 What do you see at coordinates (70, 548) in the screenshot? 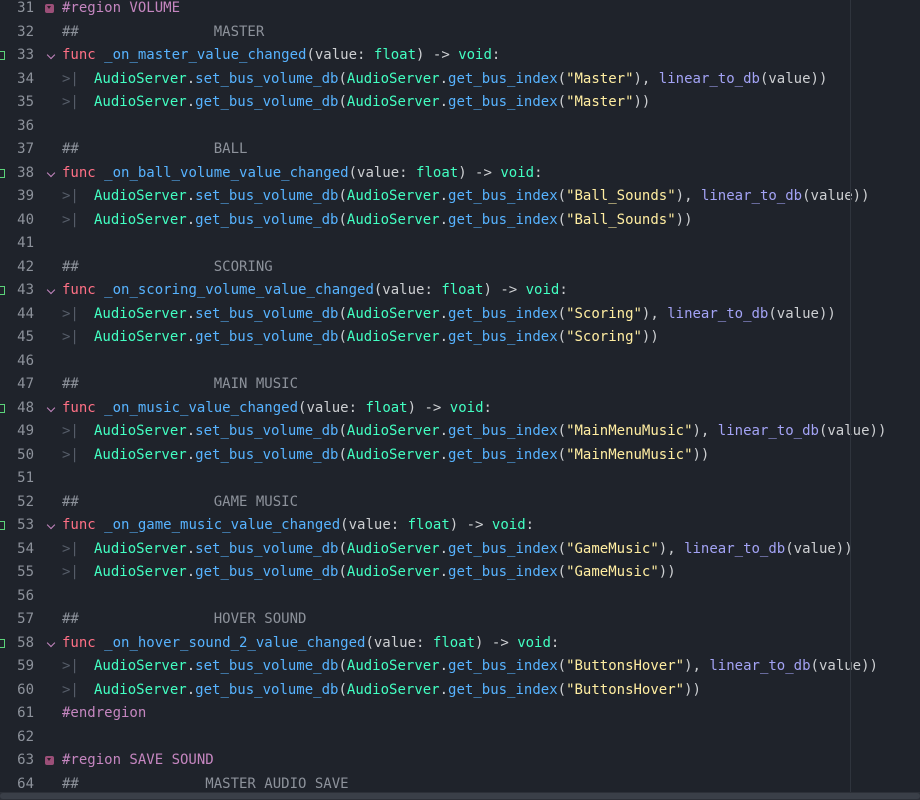
I see `indent-marker-icon: >|` at bounding box center [70, 548].